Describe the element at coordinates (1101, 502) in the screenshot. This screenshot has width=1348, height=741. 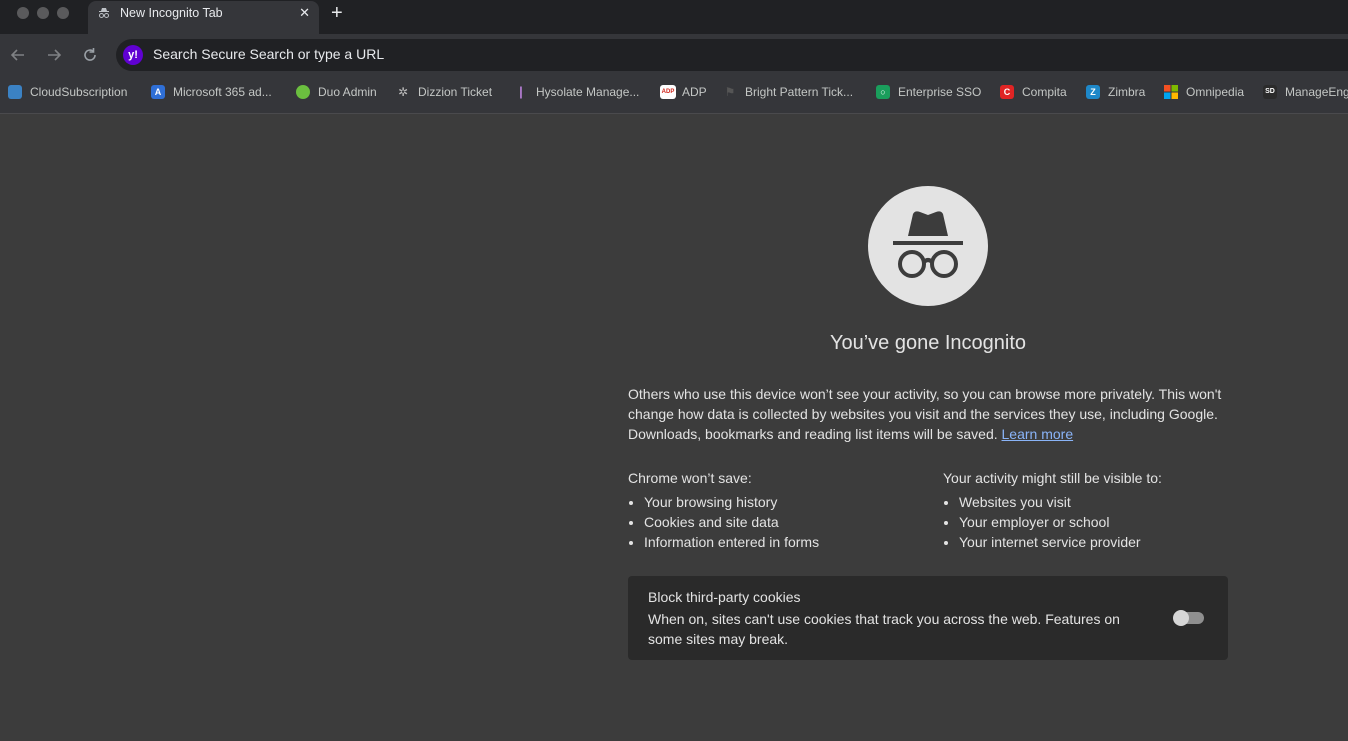
I see `list-item: Websites you visit` at that location.